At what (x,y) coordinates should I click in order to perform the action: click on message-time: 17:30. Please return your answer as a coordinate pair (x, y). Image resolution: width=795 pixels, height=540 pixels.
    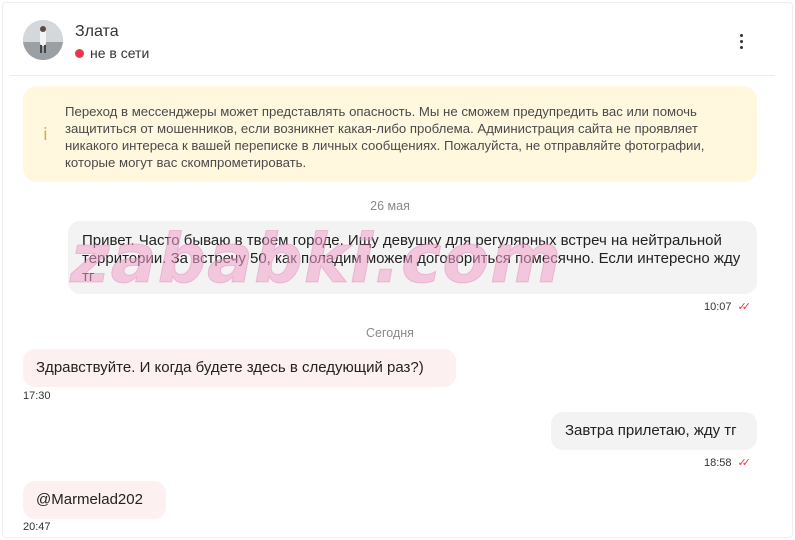
    Looking at the image, I should click on (37, 396).